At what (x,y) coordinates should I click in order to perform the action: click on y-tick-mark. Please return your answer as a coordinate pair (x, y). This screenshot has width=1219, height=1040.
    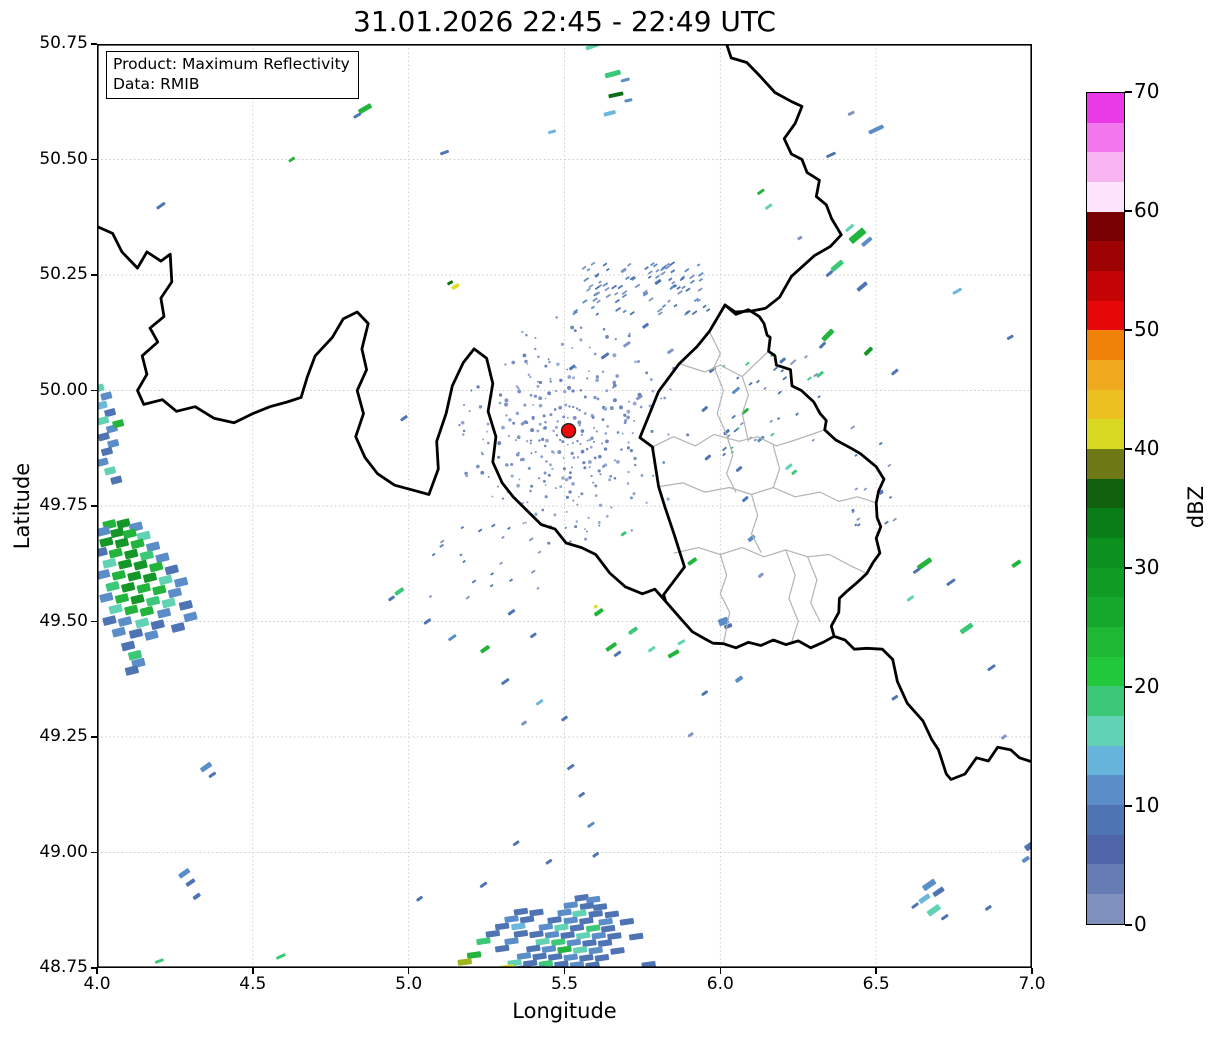
    Looking at the image, I should click on (94, 968).